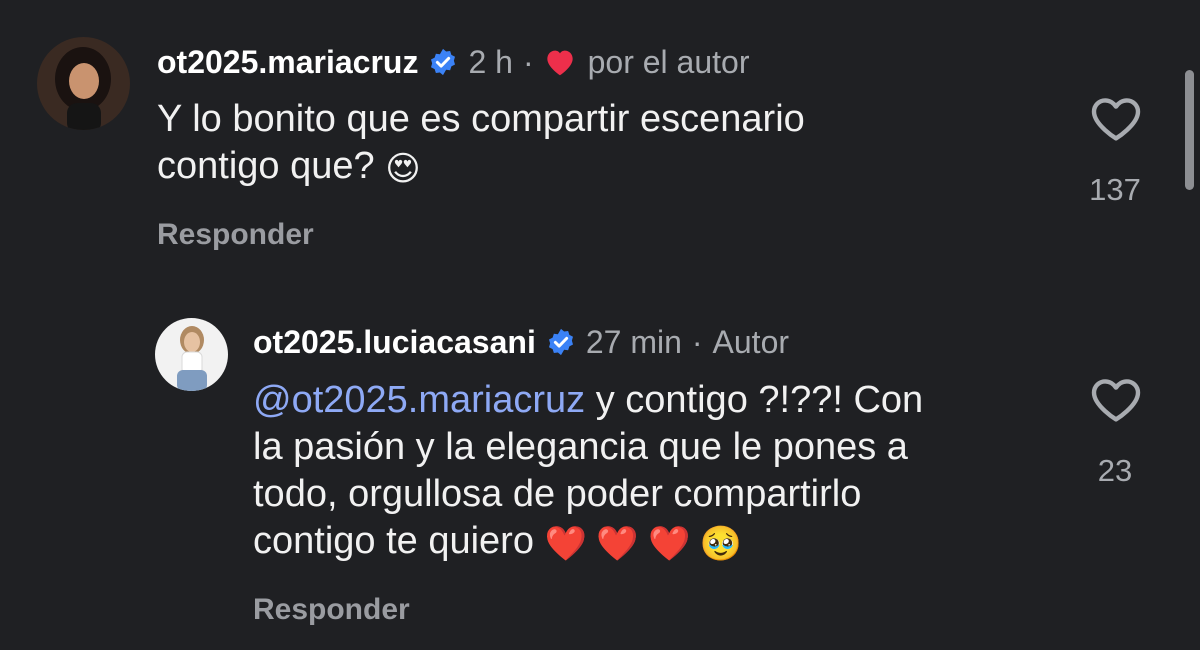 This screenshot has width=1200, height=650. I want to click on reply-header: ot2025.luciacasani 27 min · Autor, so click(521, 342).